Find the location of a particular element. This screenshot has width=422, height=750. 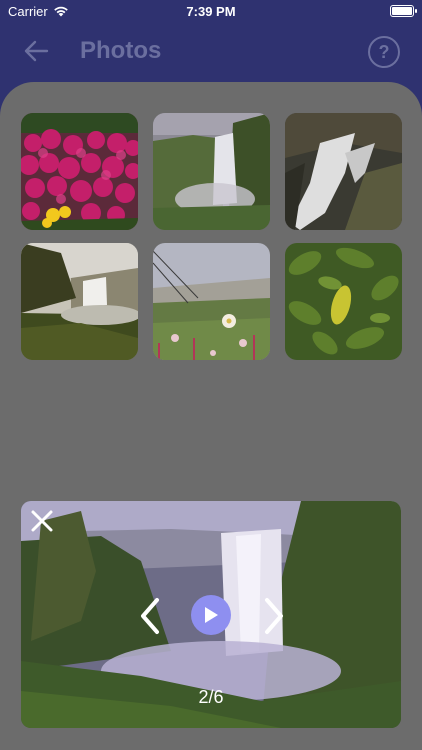

arrow-left-icon is located at coordinates (36, 51).